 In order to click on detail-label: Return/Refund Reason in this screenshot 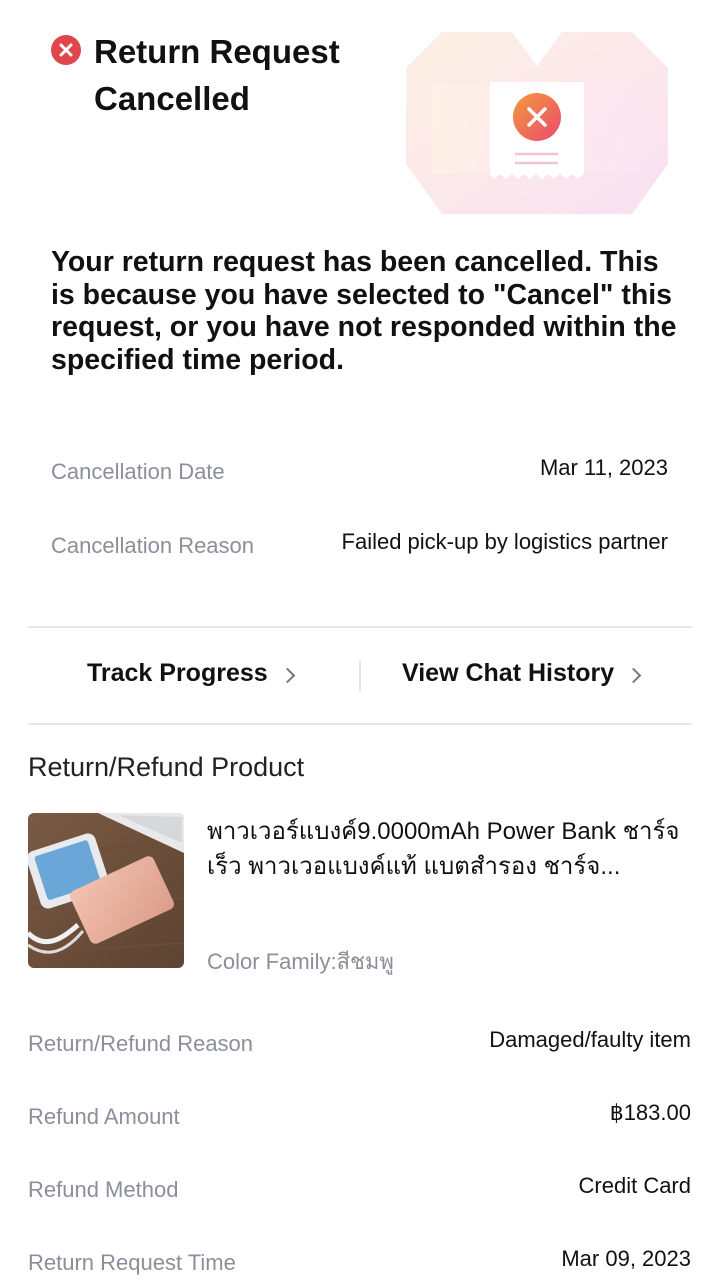, I will do `click(141, 1043)`.